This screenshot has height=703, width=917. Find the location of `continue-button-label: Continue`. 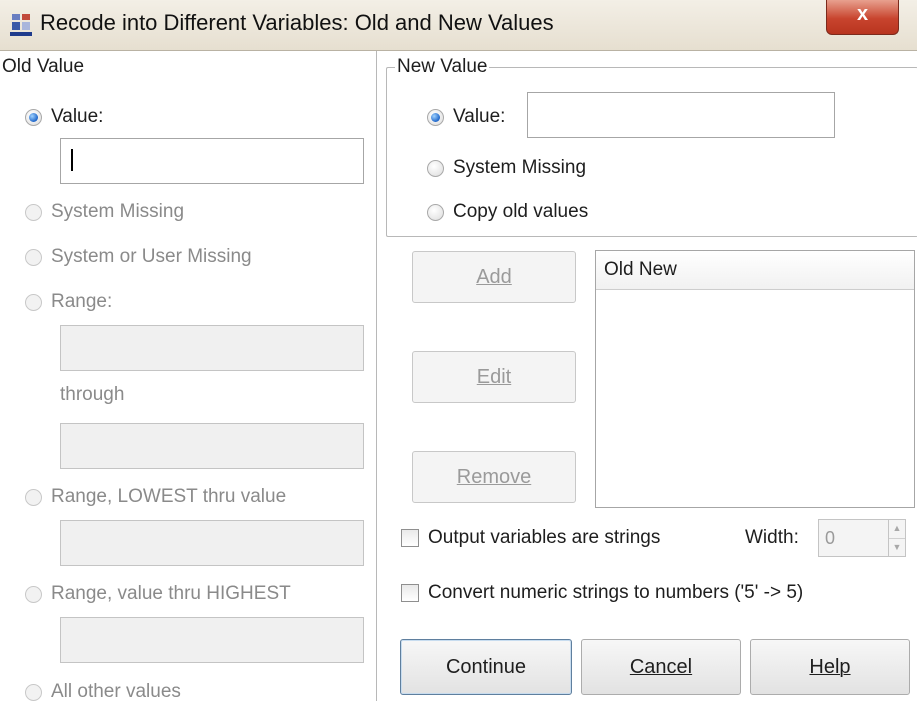

continue-button-label: Continue is located at coordinates (486, 666).